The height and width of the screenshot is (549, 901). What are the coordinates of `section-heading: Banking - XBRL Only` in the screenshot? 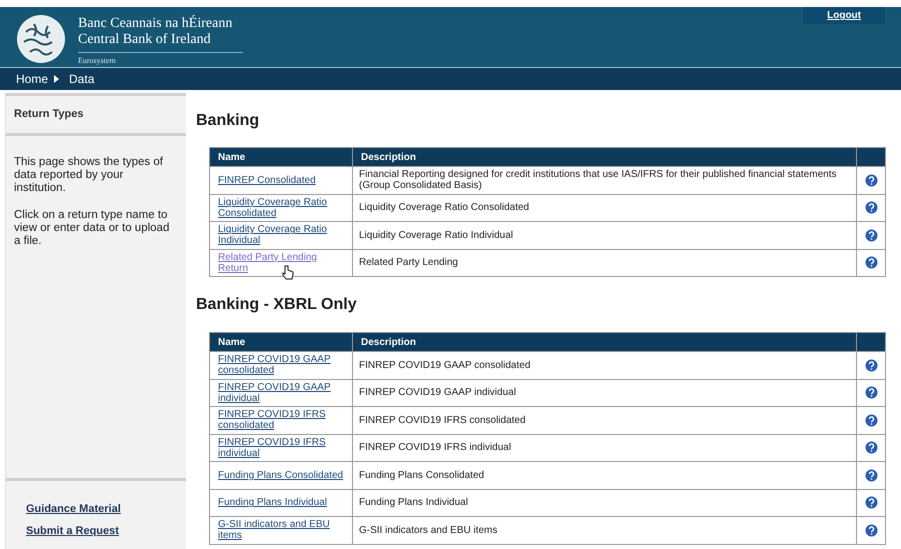 It's located at (277, 305).